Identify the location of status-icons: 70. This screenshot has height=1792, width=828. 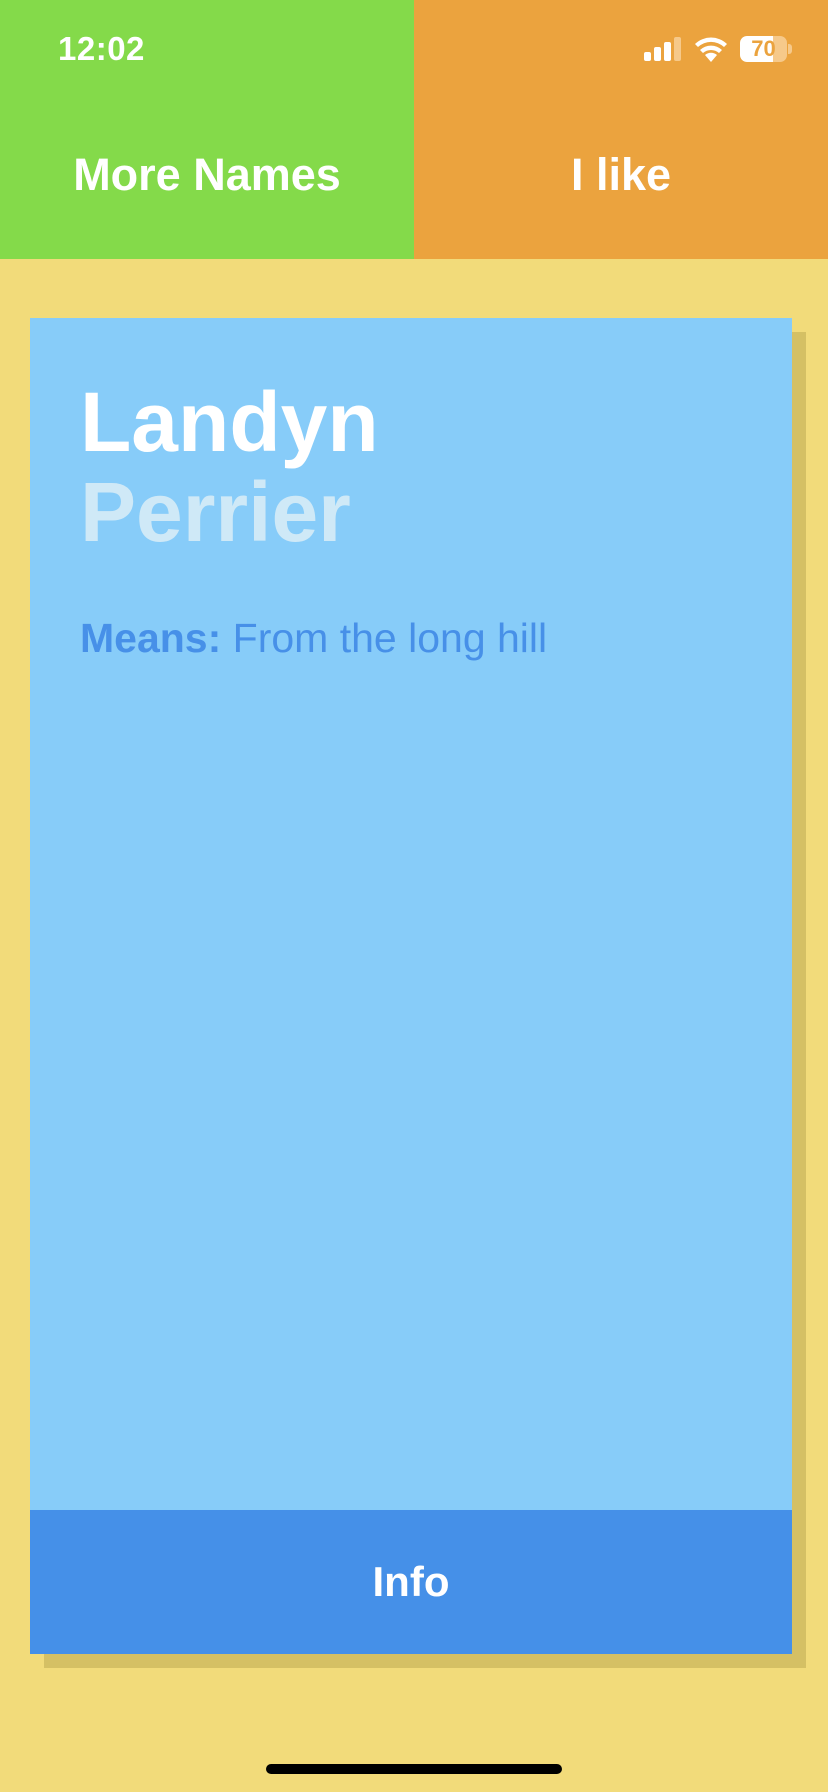
(718, 49).